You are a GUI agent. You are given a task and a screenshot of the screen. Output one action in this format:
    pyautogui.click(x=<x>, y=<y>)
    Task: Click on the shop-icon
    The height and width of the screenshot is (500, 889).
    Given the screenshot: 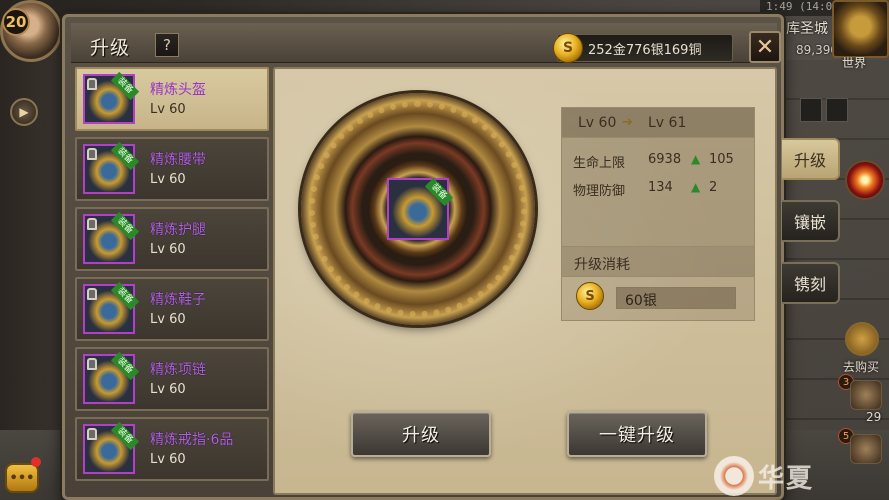 What is the action you would take?
    pyautogui.click(x=862, y=339)
    